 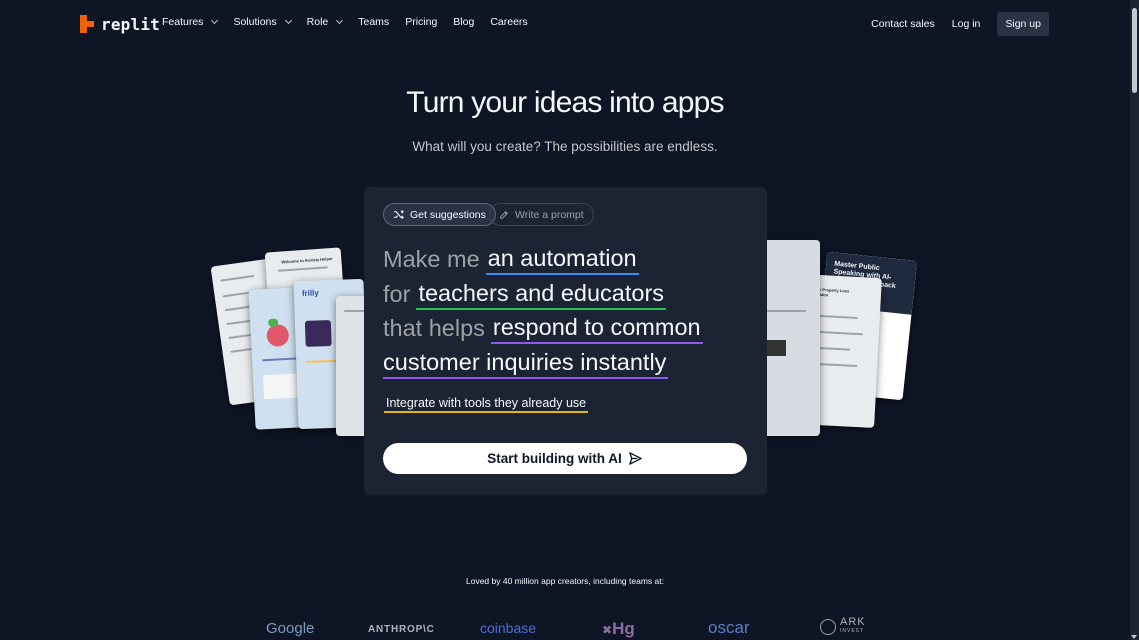 What do you see at coordinates (431, 259) in the screenshot?
I see `sentence-word: Make me` at bounding box center [431, 259].